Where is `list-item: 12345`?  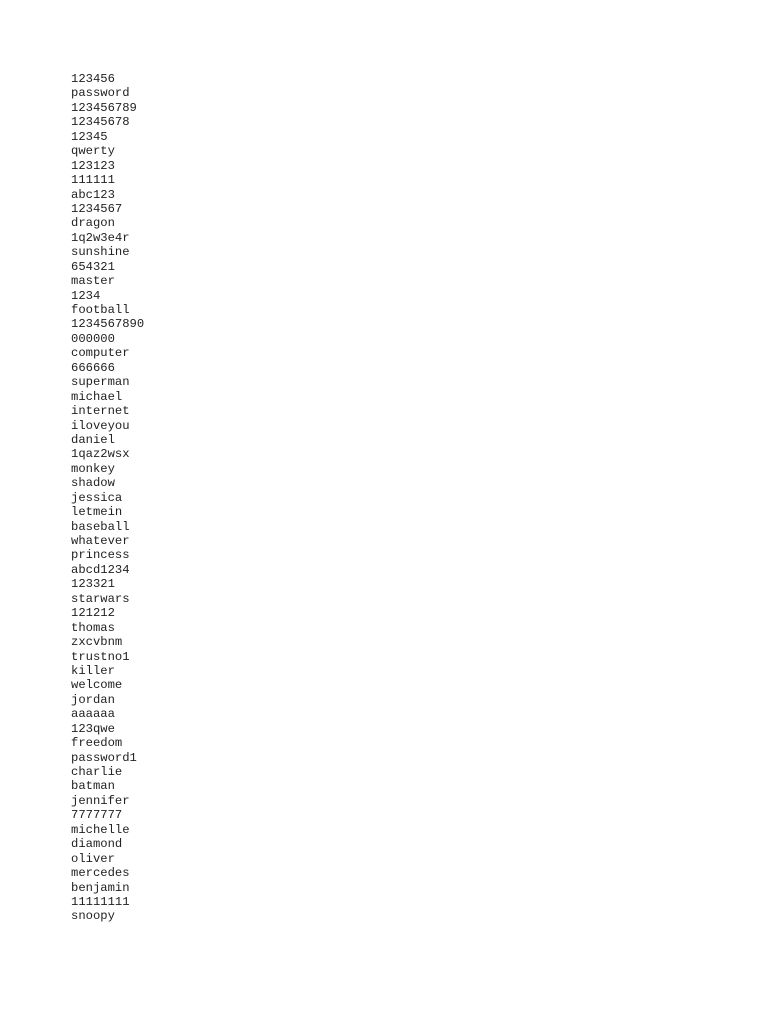
list-item: 12345 is located at coordinates (89, 136).